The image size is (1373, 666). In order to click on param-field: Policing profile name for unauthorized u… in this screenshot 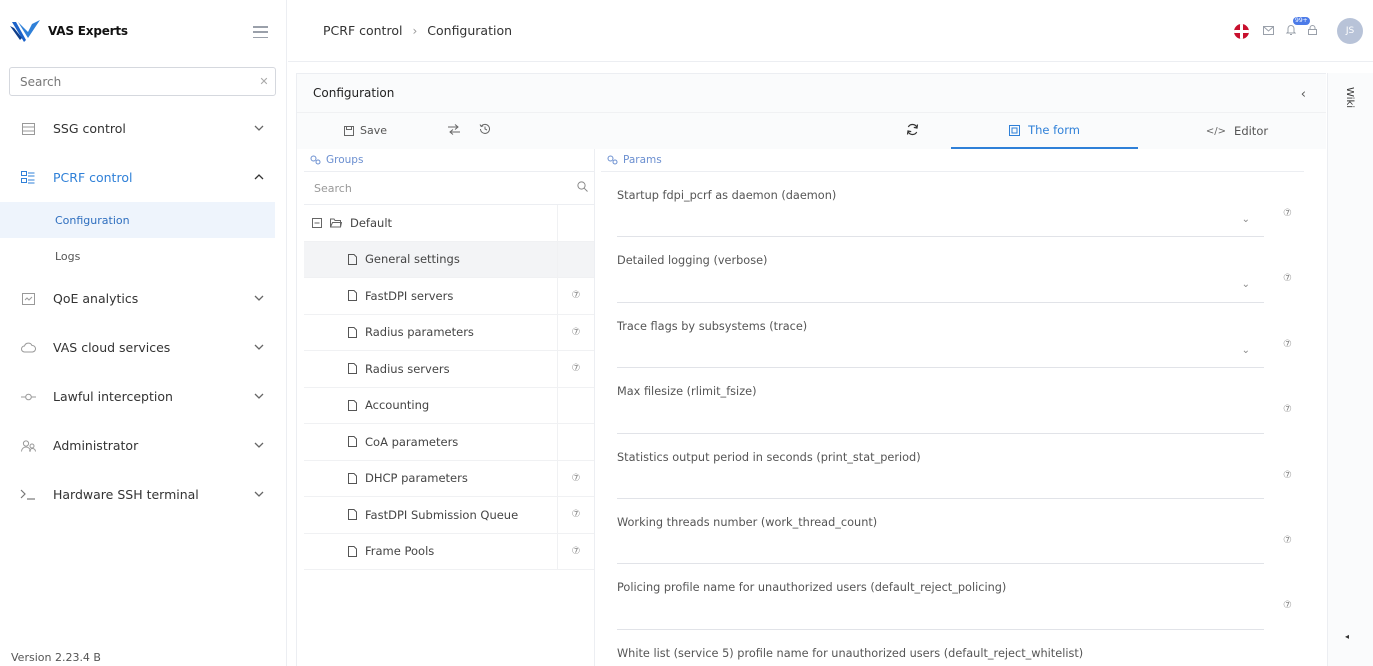, I will do `click(954, 597)`.